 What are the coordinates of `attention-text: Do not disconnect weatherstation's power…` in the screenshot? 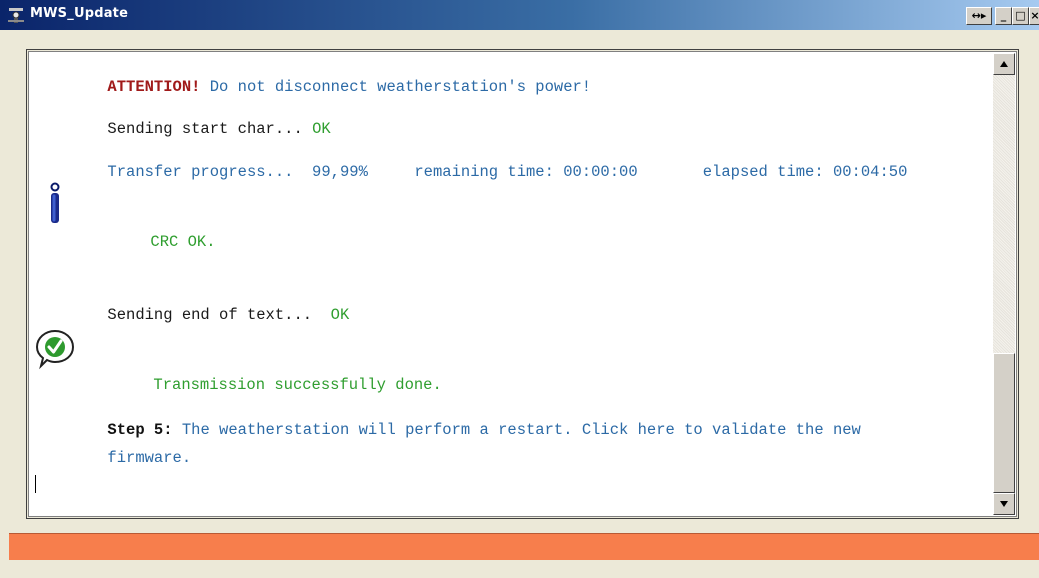 It's located at (396, 87).